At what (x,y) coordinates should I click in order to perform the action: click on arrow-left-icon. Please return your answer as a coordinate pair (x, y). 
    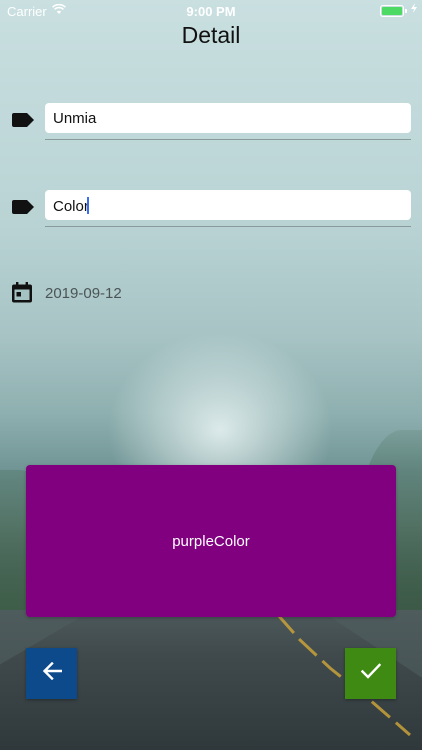
    Looking at the image, I should click on (52, 673).